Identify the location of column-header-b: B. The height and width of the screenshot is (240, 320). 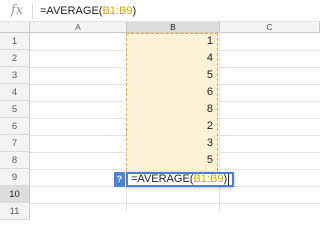
(173, 27).